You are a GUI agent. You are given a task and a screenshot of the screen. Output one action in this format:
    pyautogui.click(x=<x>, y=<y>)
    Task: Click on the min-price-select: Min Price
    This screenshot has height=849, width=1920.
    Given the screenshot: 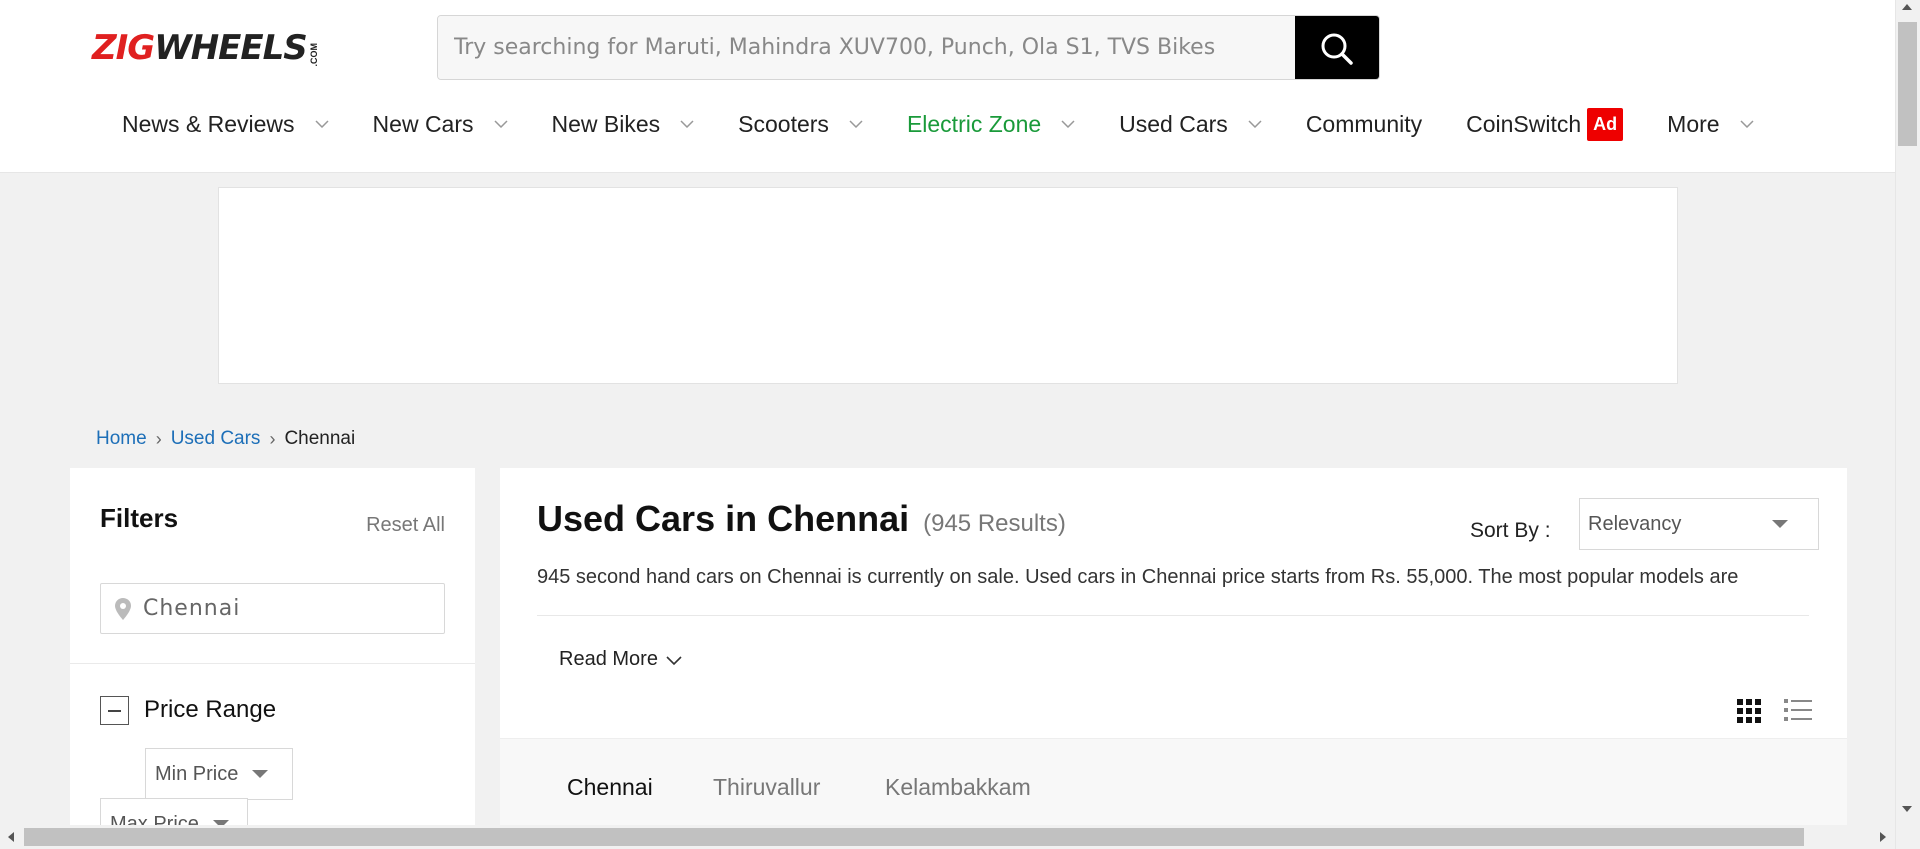 What is the action you would take?
    pyautogui.click(x=219, y=774)
    